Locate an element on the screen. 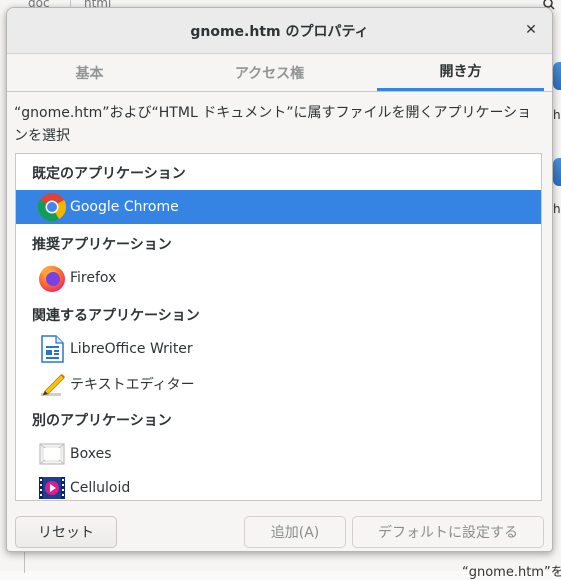 The height and width of the screenshot is (580, 561). tab-basic: 基本 is located at coordinates (89, 72).